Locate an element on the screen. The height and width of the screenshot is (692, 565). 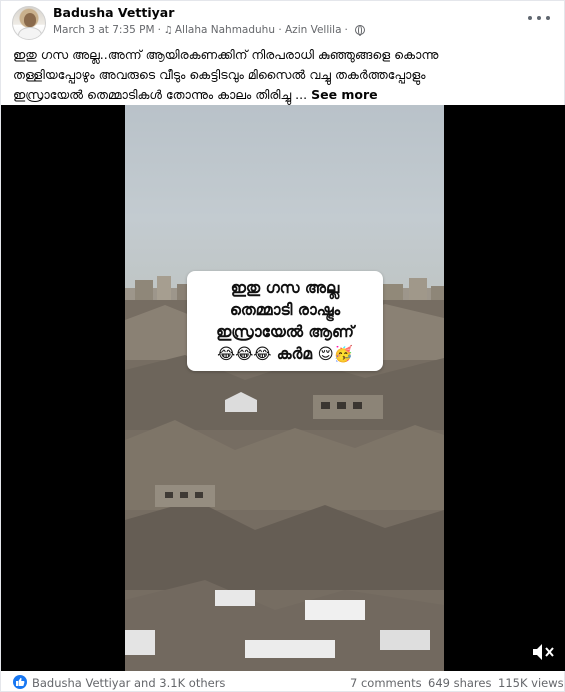
author-name: Badusha Vettiyar is located at coordinates (113, 12).